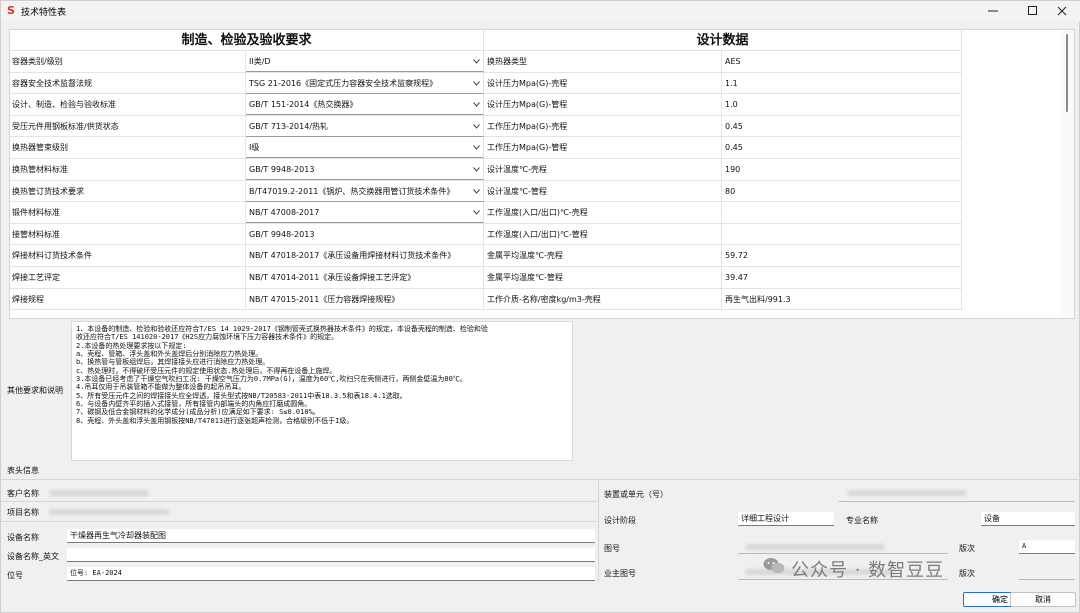 The height and width of the screenshot is (613, 1080). What do you see at coordinates (868, 570) in the screenshot?
I see `watermark-text: 公众号 · 数智豆豆` at bounding box center [868, 570].